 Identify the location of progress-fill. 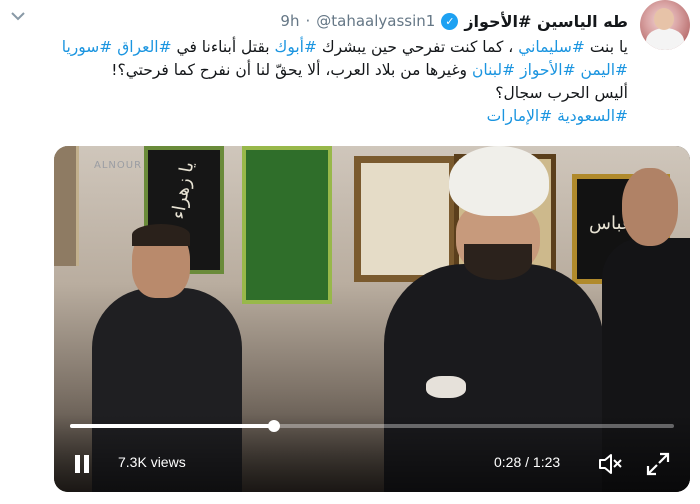
(172, 426).